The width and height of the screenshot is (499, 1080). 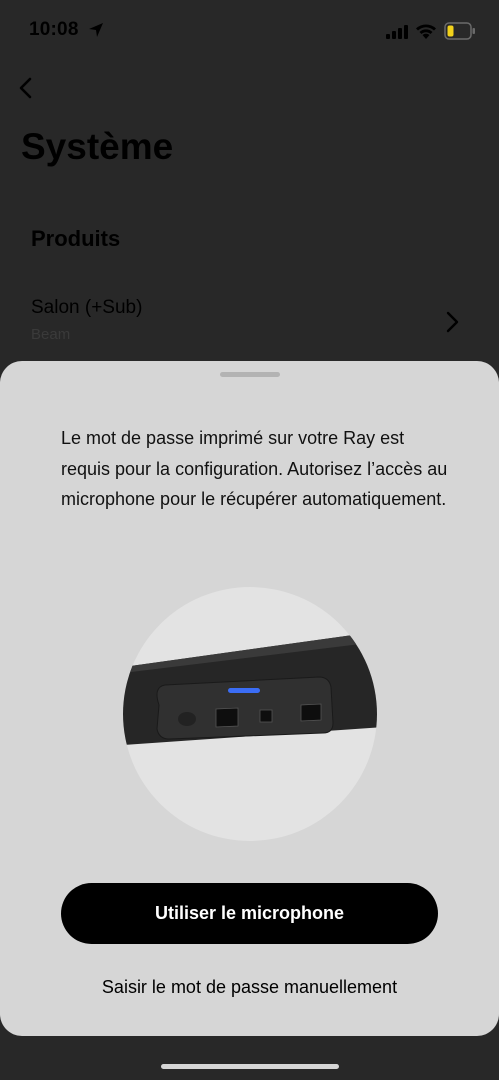 I want to click on section-title-products: Produits, so click(x=76, y=238).